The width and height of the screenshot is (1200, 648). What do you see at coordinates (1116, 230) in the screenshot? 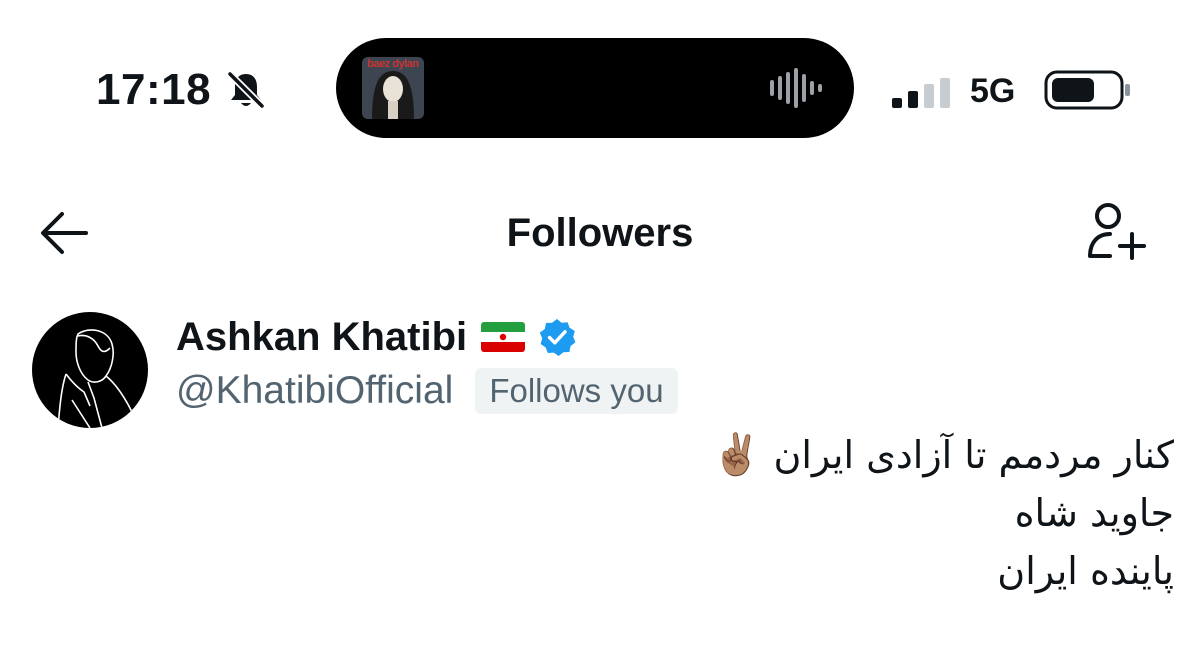
I see `person-add-icon` at bounding box center [1116, 230].